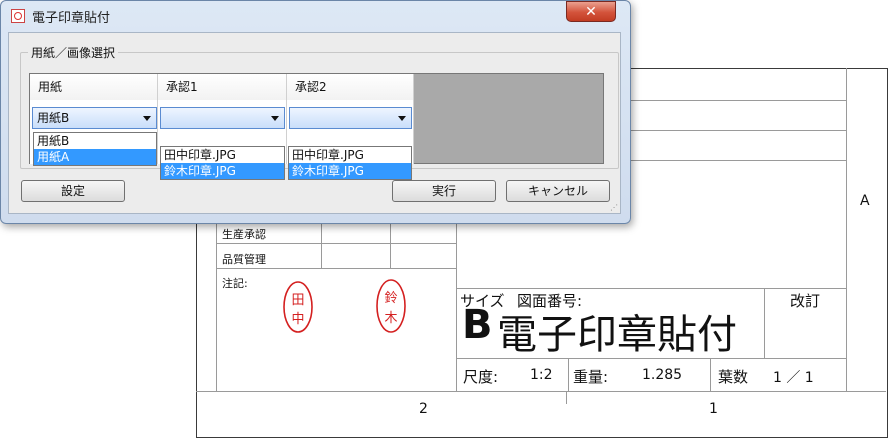  What do you see at coordinates (733, 377) in the screenshot?
I see `sheet-count-label: 葉数` at bounding box center [733, 377].